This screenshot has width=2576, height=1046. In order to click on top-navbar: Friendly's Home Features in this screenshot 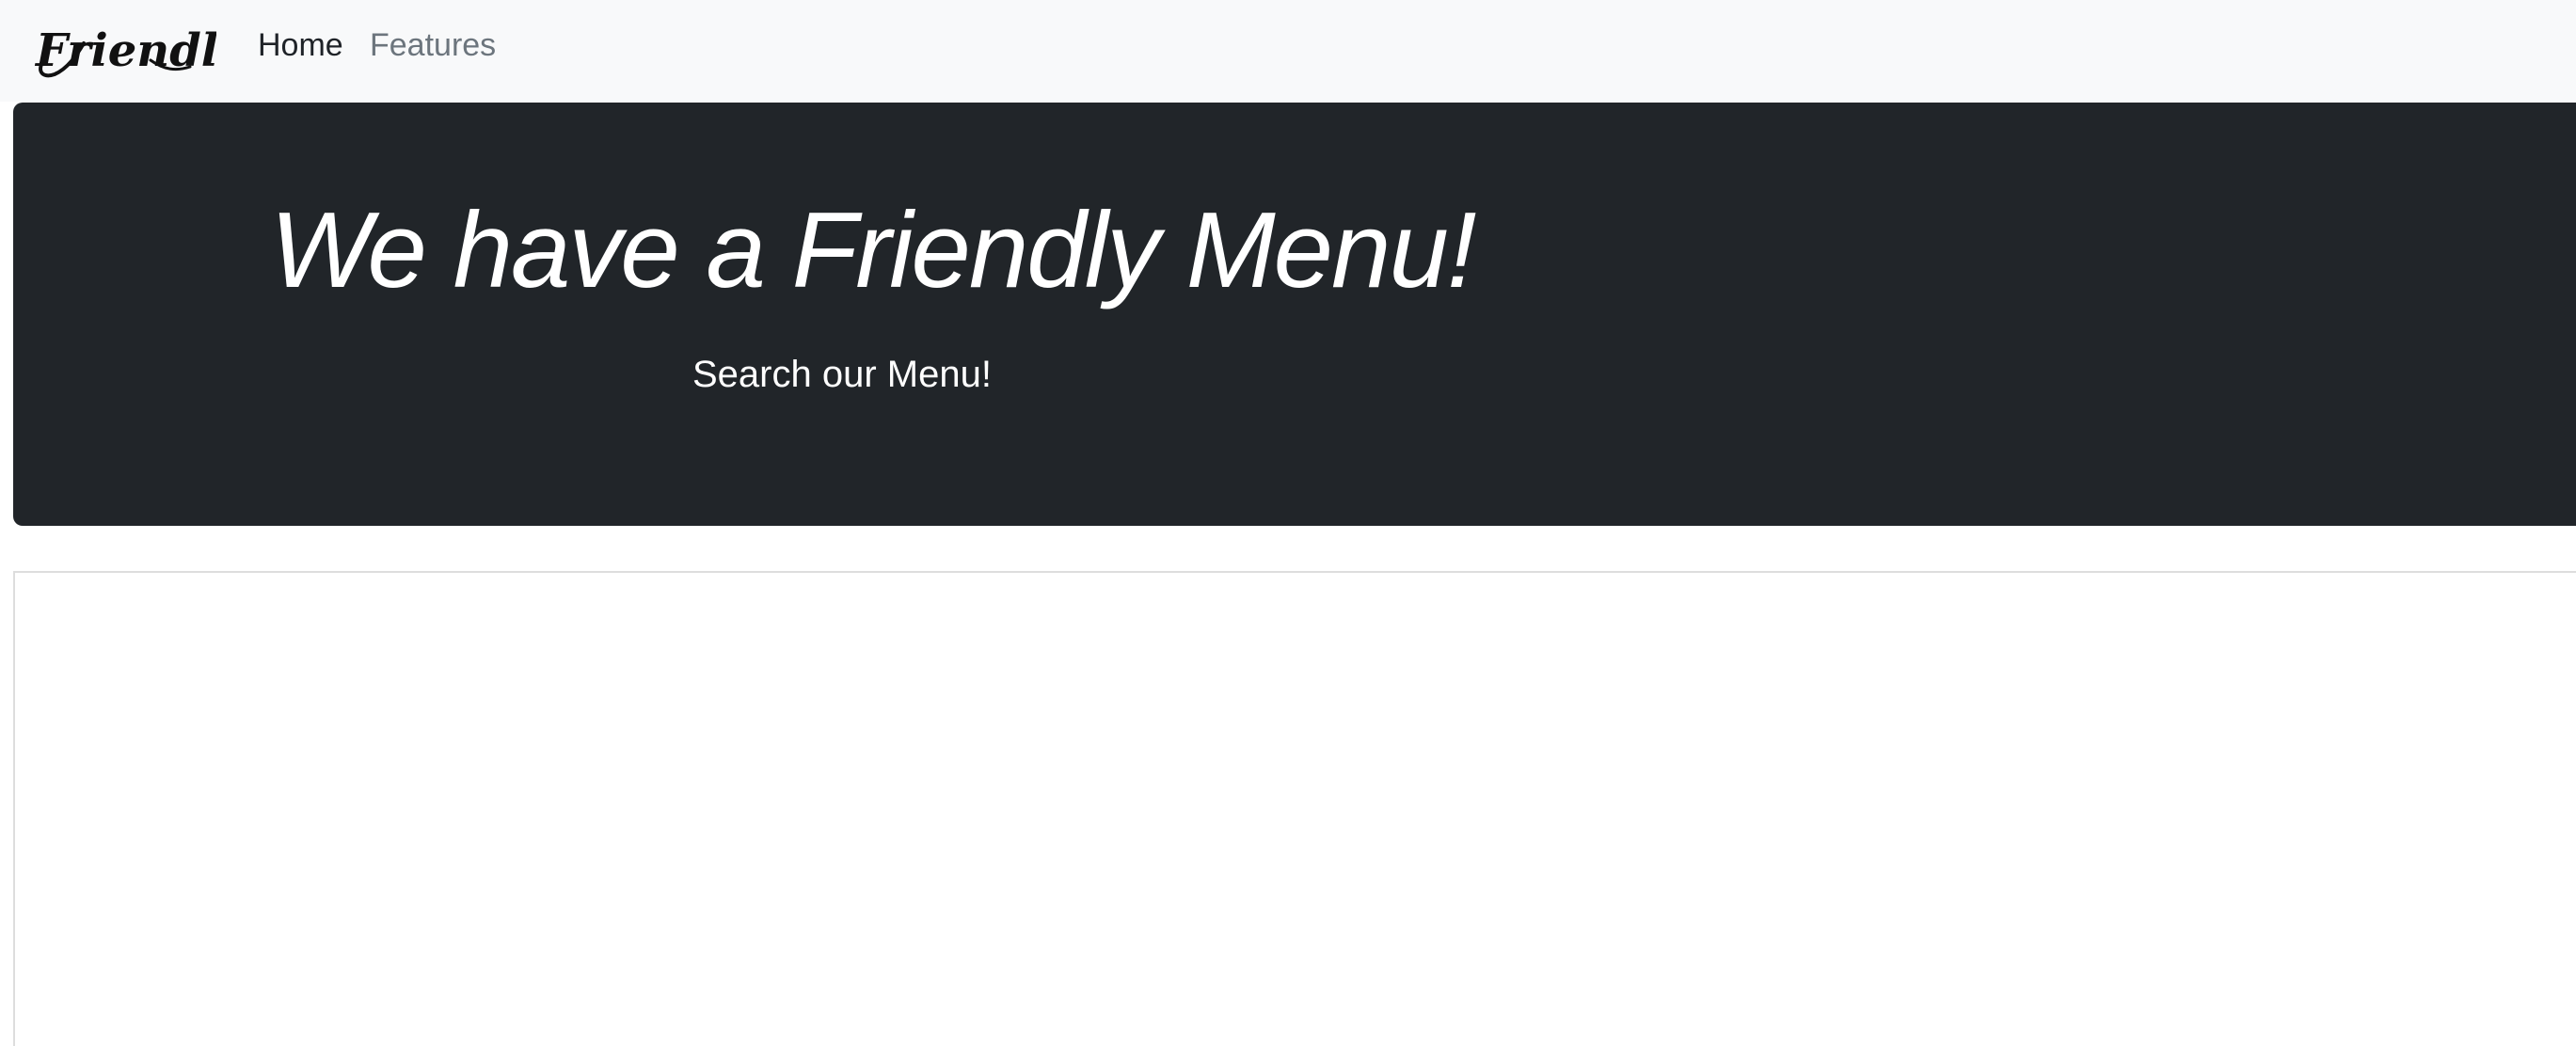, I will do `click(1288, 51)`.